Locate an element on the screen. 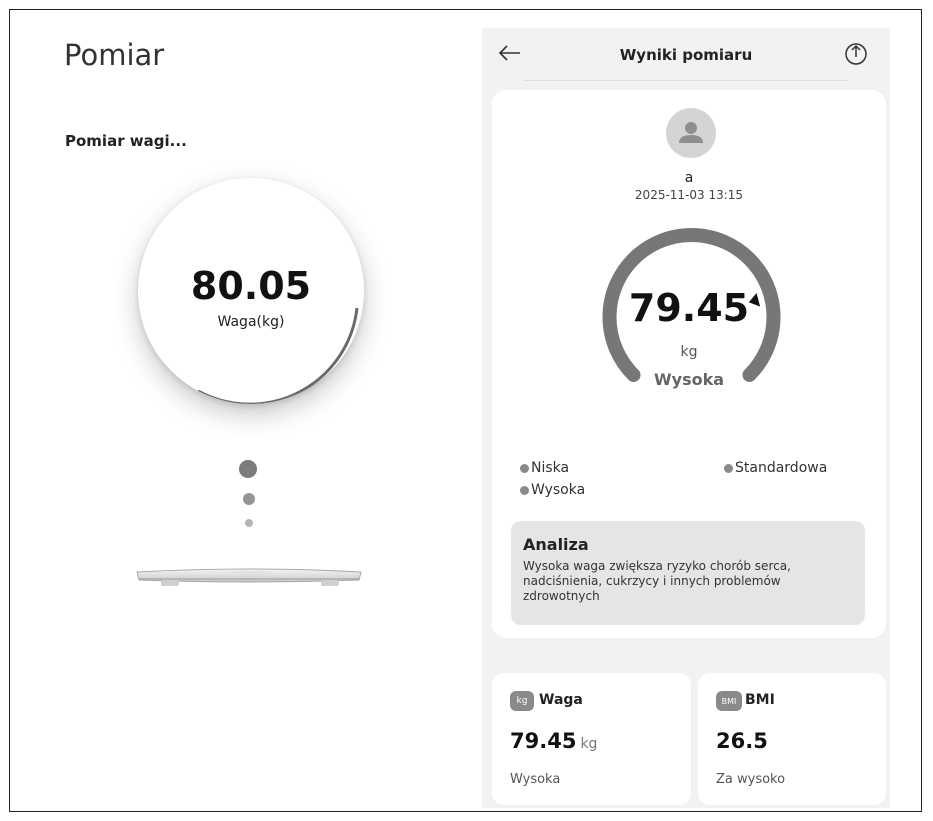  weight-readout-circle: 80.05 Waga(kg) is located at coordinates (251, 291).